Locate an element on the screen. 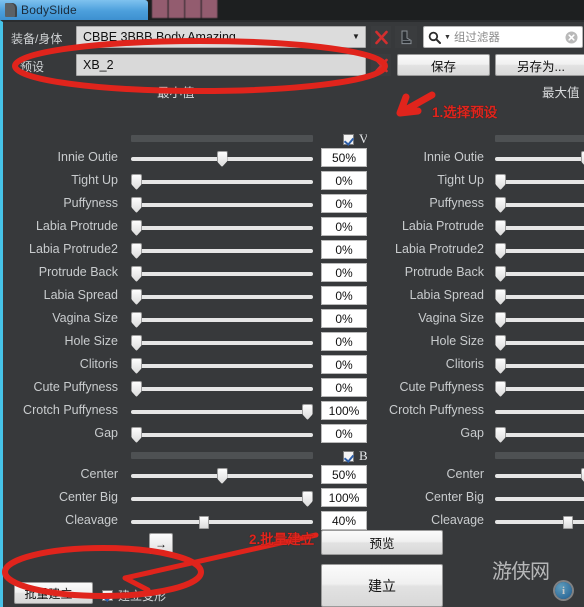 This screenshot has height=607, width=584. save-button: 保存 is located at coordinates (443, 65).